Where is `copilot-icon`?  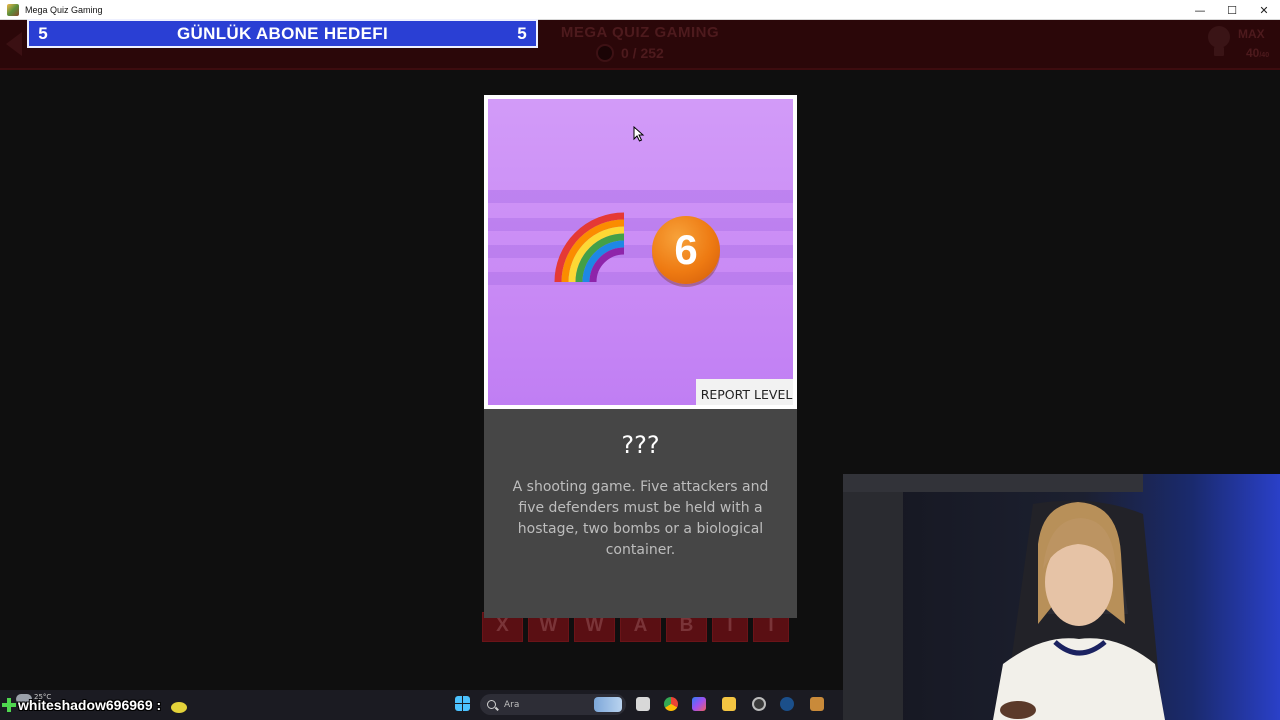 copilot-icon is located at coordinates (699, 704).